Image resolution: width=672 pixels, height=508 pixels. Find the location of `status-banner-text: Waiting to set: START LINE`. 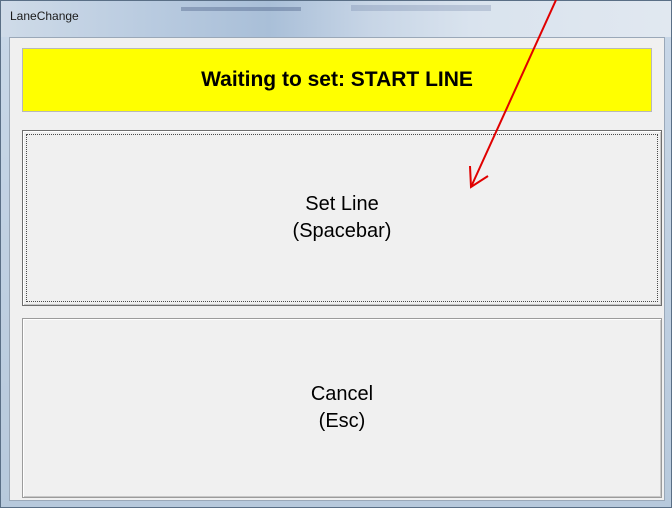

status-banner-text: Waiting to set: START LINE is located at coordinates (337, 79).